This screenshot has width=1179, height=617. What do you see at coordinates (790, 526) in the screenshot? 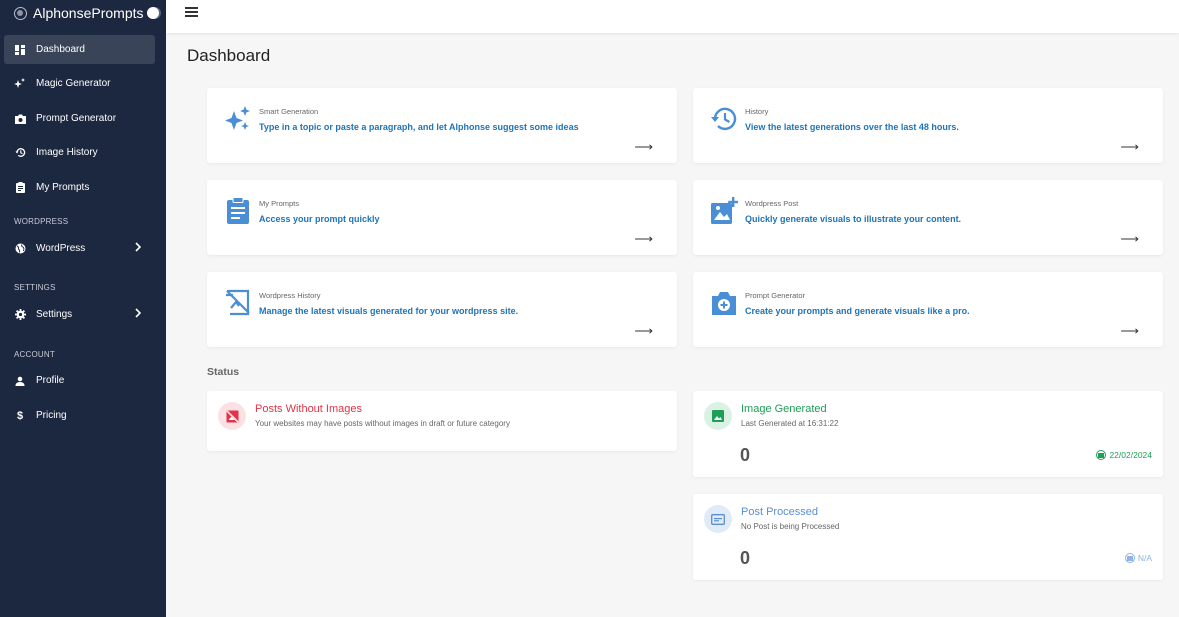
I see `status-subtitle: No Post is being Processed` at bounding box center [790, 526].